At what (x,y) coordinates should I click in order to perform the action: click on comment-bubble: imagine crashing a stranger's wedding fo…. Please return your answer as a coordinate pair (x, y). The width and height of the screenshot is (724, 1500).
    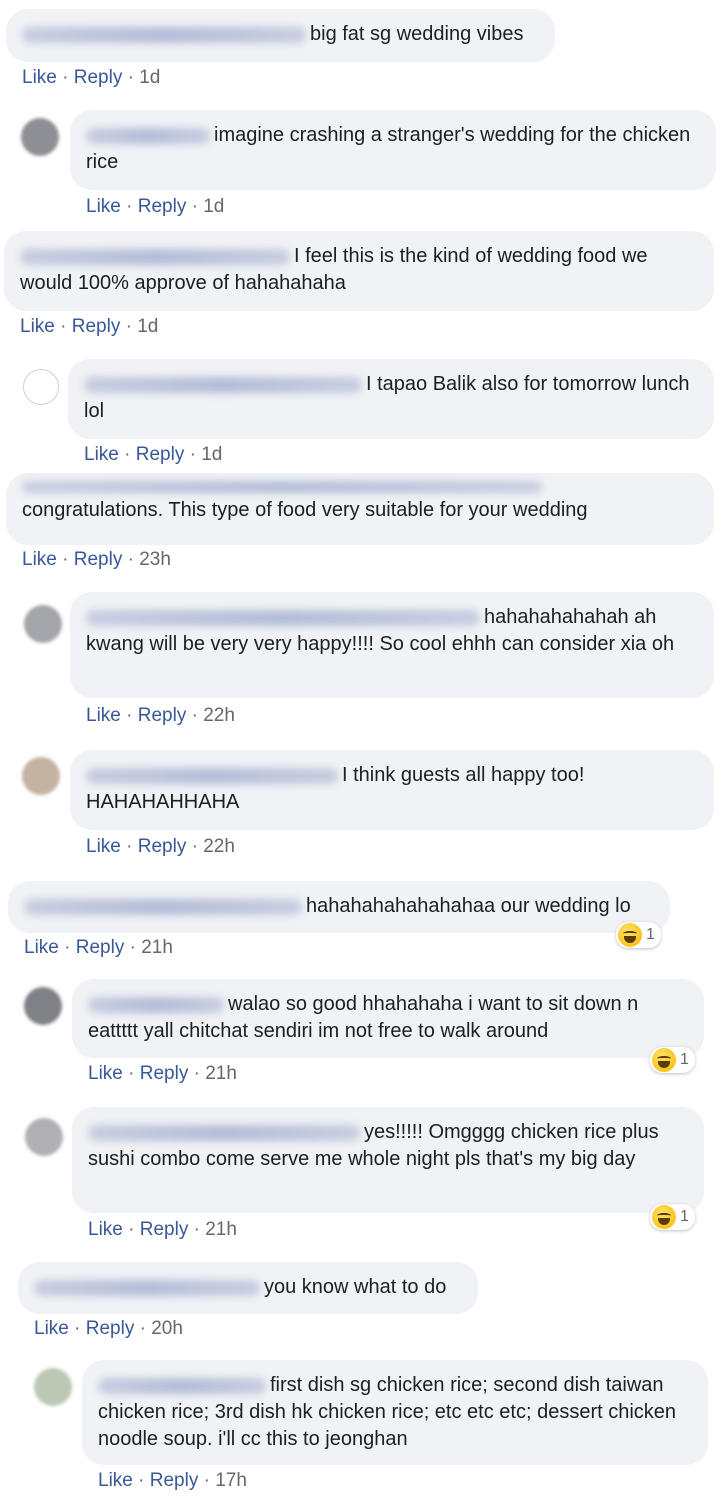
    Looking at the image, I should click on (393, 150).